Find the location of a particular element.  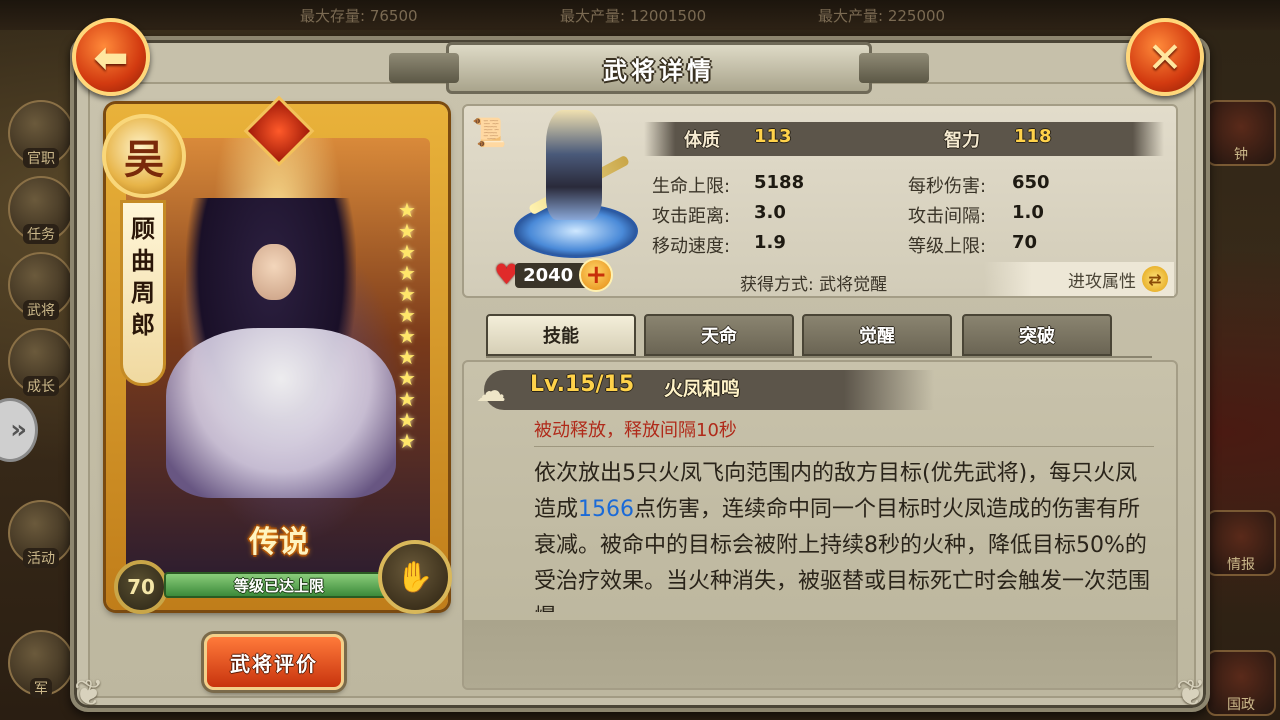

hero-name: 顾 曲 周 郎 is located at coordinates (143, 293).